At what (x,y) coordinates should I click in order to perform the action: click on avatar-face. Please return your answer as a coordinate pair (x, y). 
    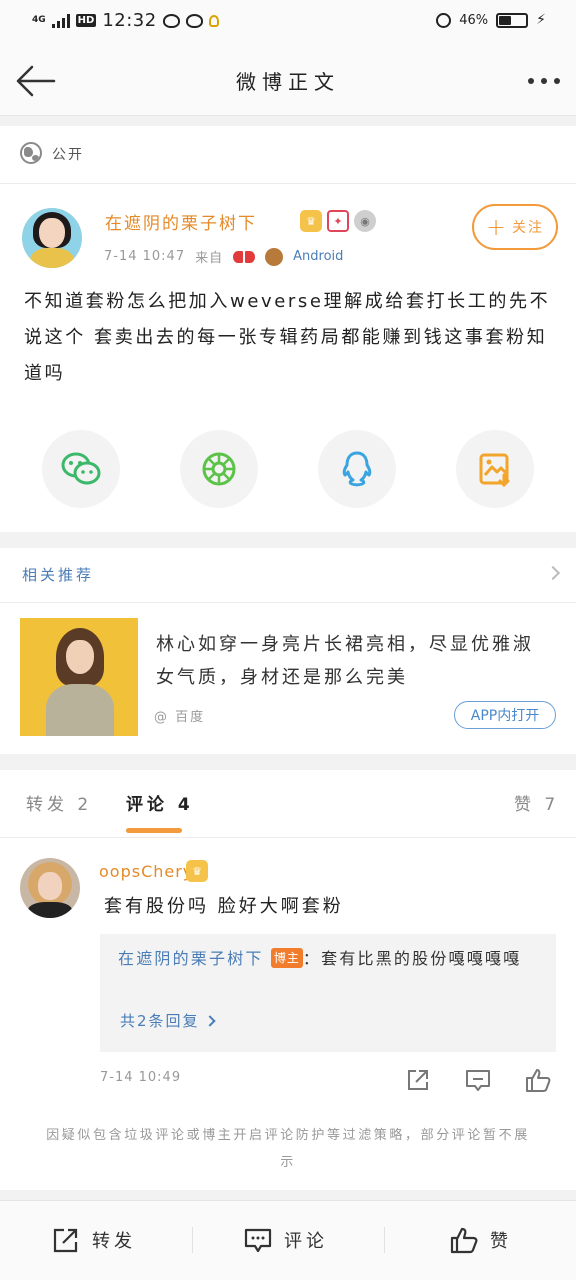
    Looking at the image, I should click on (52, 233).